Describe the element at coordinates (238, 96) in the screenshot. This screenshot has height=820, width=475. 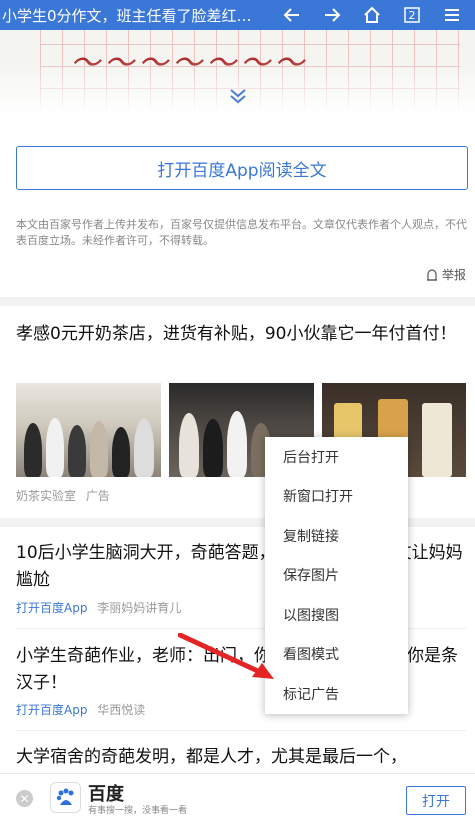
I see `expand-chevron-icon` at that location.